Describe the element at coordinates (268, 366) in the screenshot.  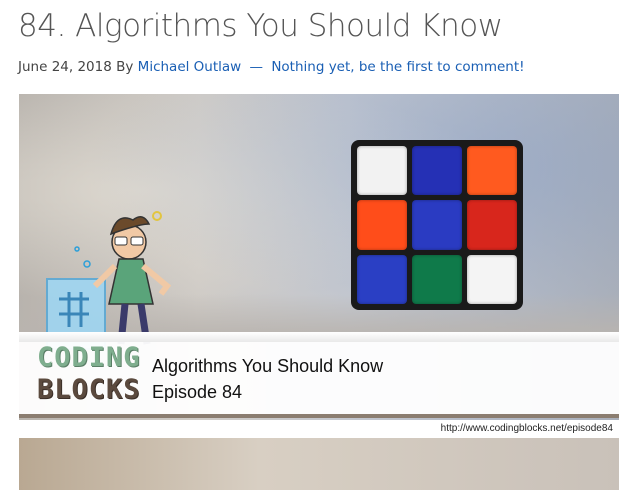
I see `episode-title: Algorithms You Should Know` at that location.